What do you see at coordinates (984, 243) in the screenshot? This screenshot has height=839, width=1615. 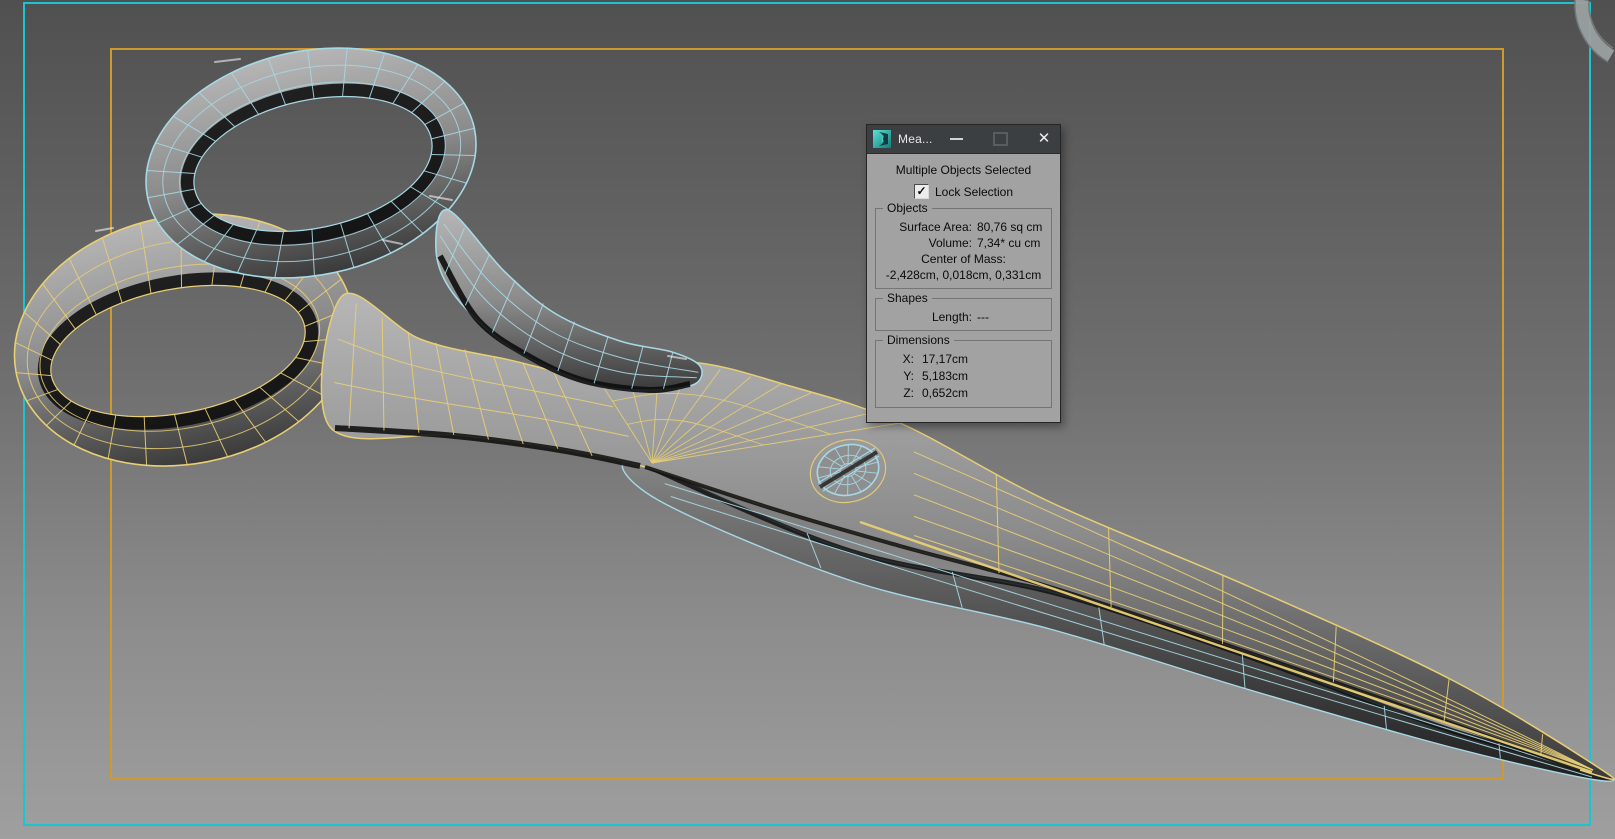 I see `volume-row: Volume: 7,34* cu cm` at bounding box center [984, 243].